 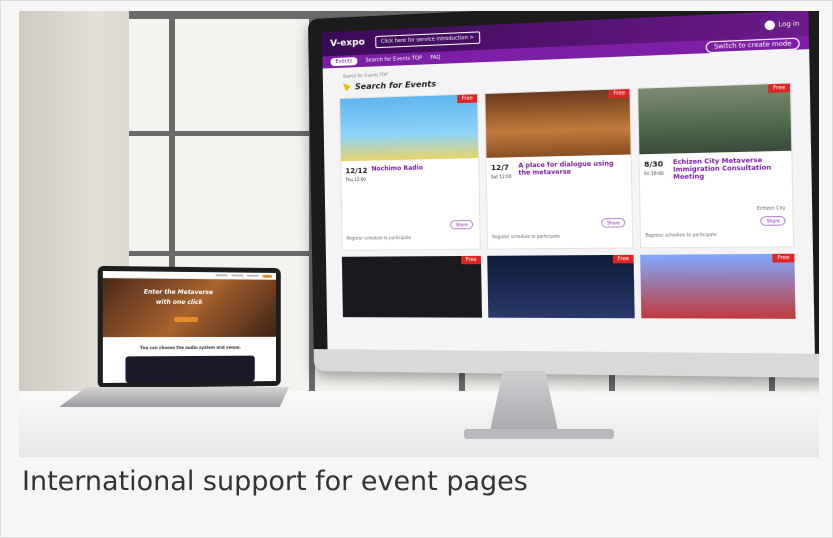 I want to click on event-grid-row-2: Free Free Free, so click(x=568, y=286).